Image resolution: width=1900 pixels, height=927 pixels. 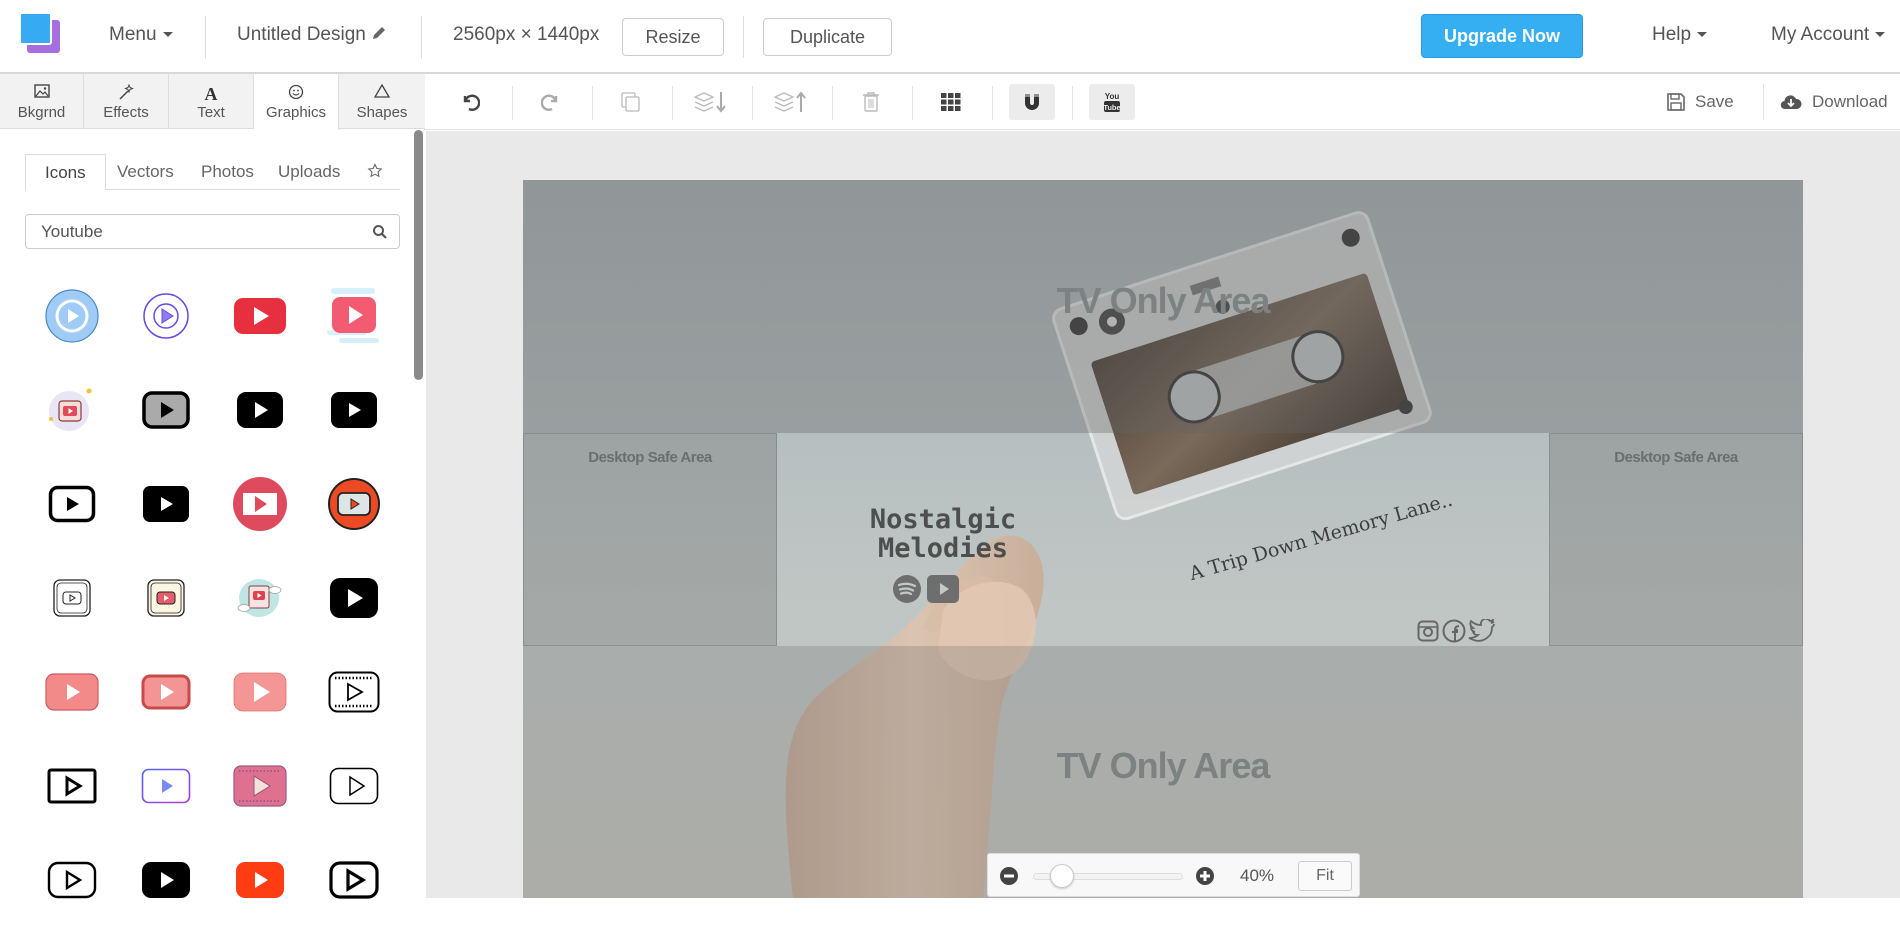 What do you see at coordinates (380, 232) in the screenshot?
I see `search-icon` at bounding box center [380, 232].